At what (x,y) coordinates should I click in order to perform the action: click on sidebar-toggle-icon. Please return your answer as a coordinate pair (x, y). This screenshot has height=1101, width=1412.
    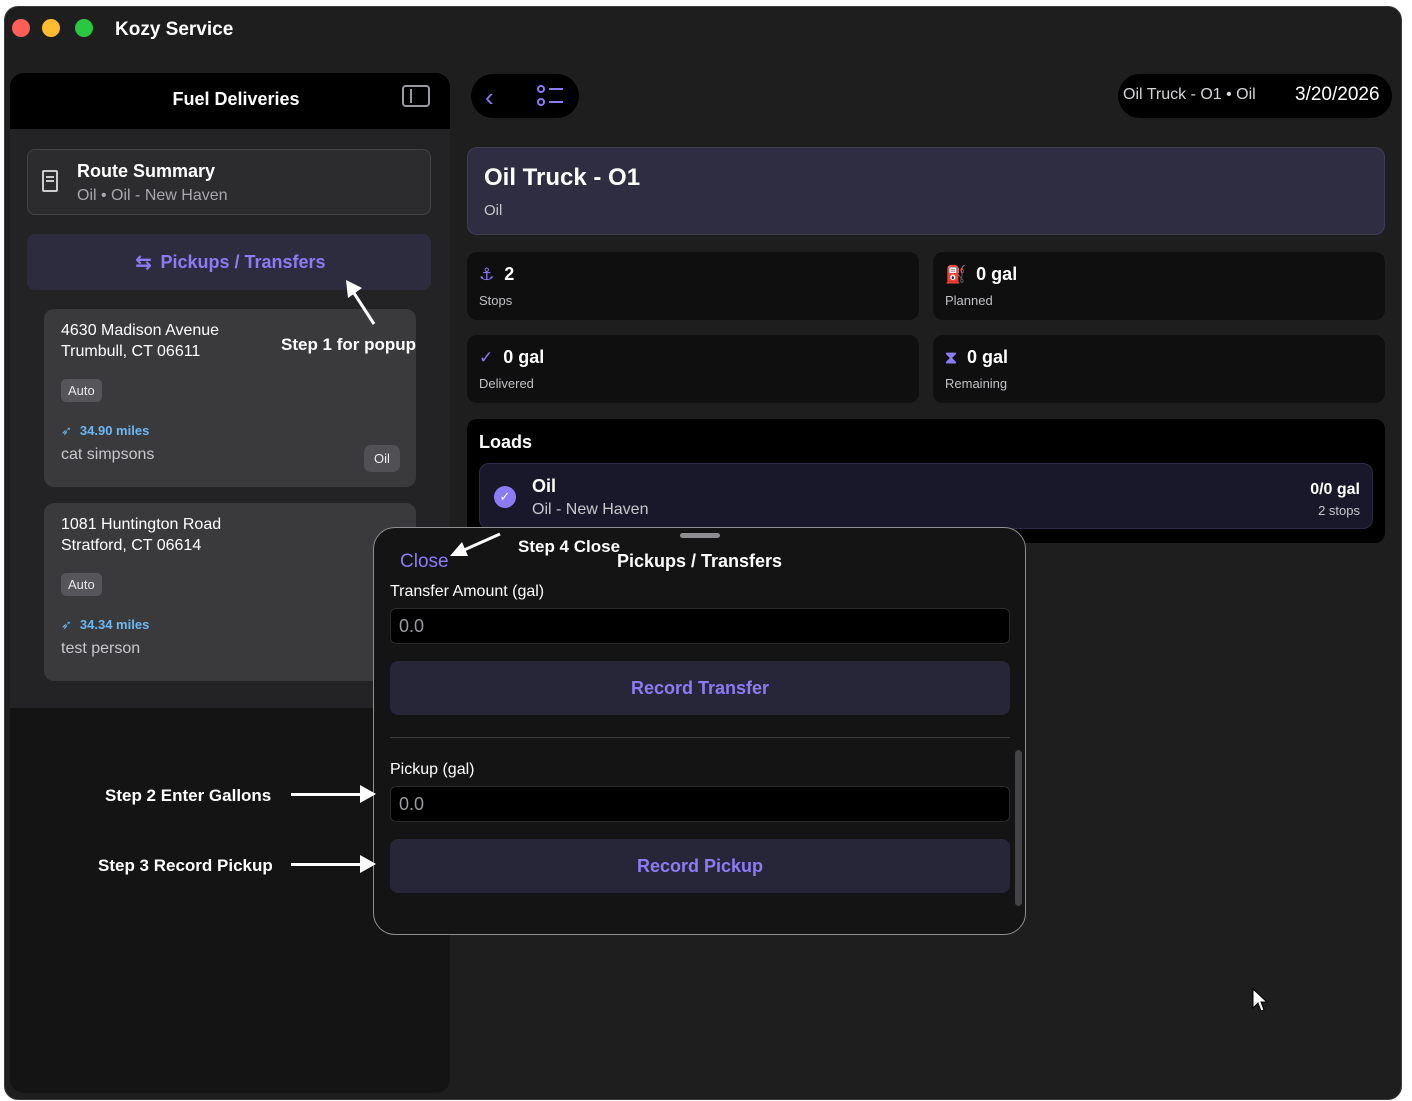
    Looking at the image, I should click on (416, 96).